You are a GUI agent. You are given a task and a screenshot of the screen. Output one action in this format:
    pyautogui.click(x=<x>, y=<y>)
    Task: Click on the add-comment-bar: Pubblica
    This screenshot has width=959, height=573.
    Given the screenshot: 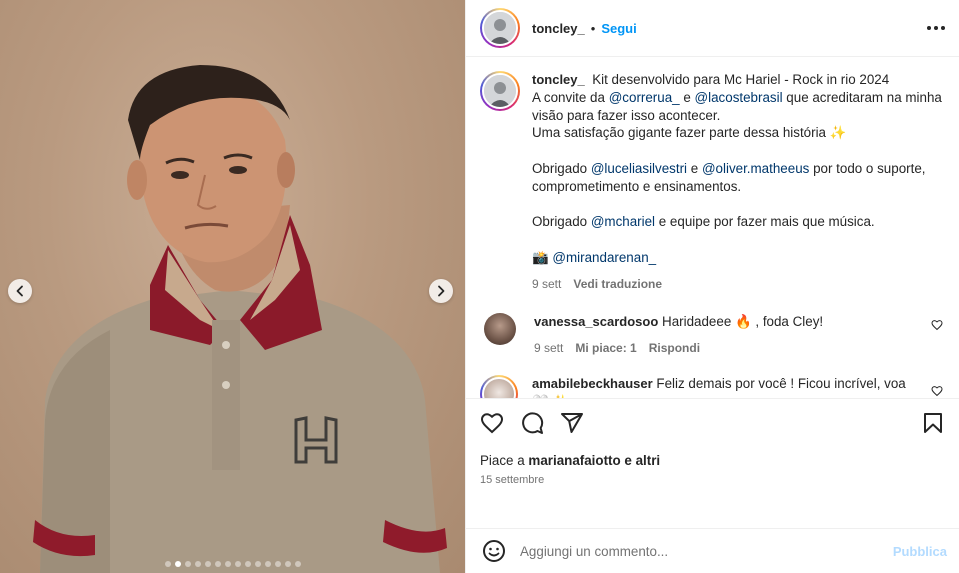 What is the action you would take?
    pyautogui.click(x=712, y=550)
    